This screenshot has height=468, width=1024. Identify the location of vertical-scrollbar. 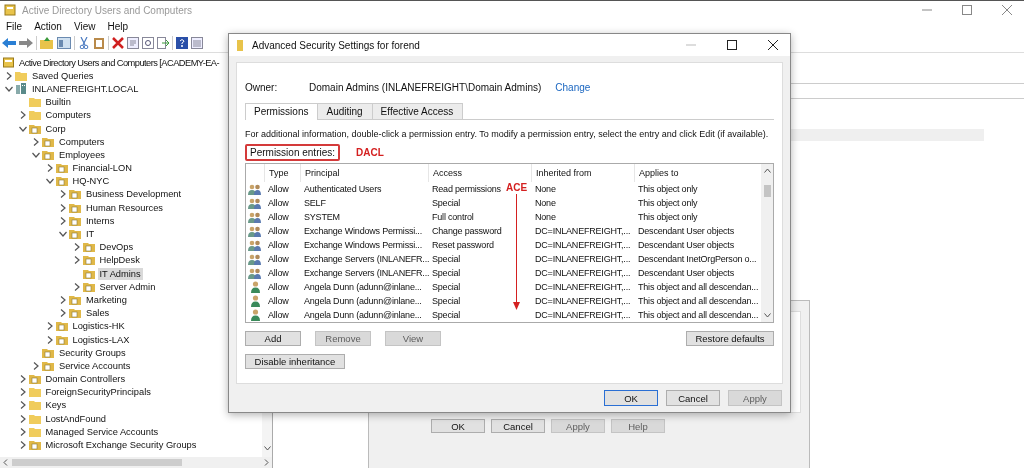
(767, 243).